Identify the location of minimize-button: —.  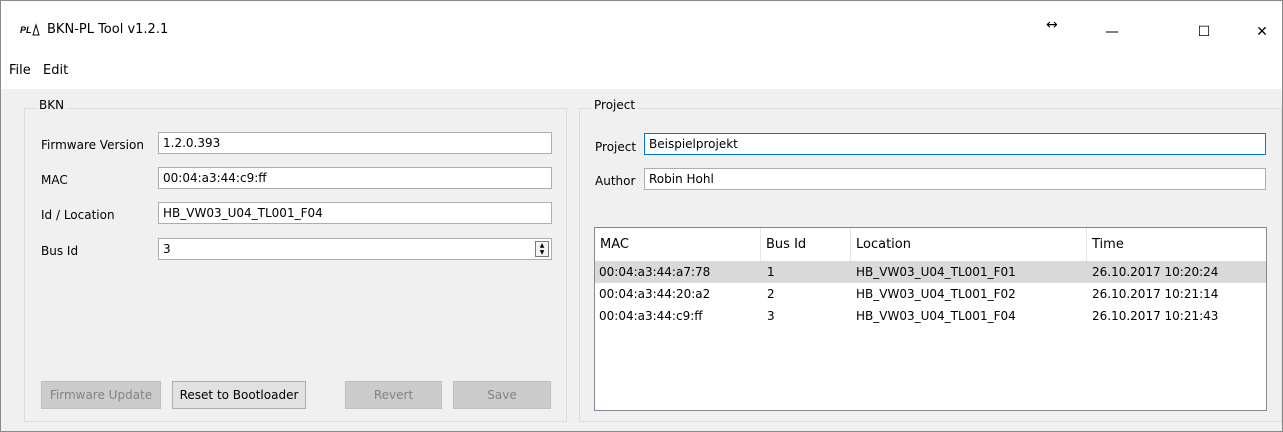
(1112, 32).